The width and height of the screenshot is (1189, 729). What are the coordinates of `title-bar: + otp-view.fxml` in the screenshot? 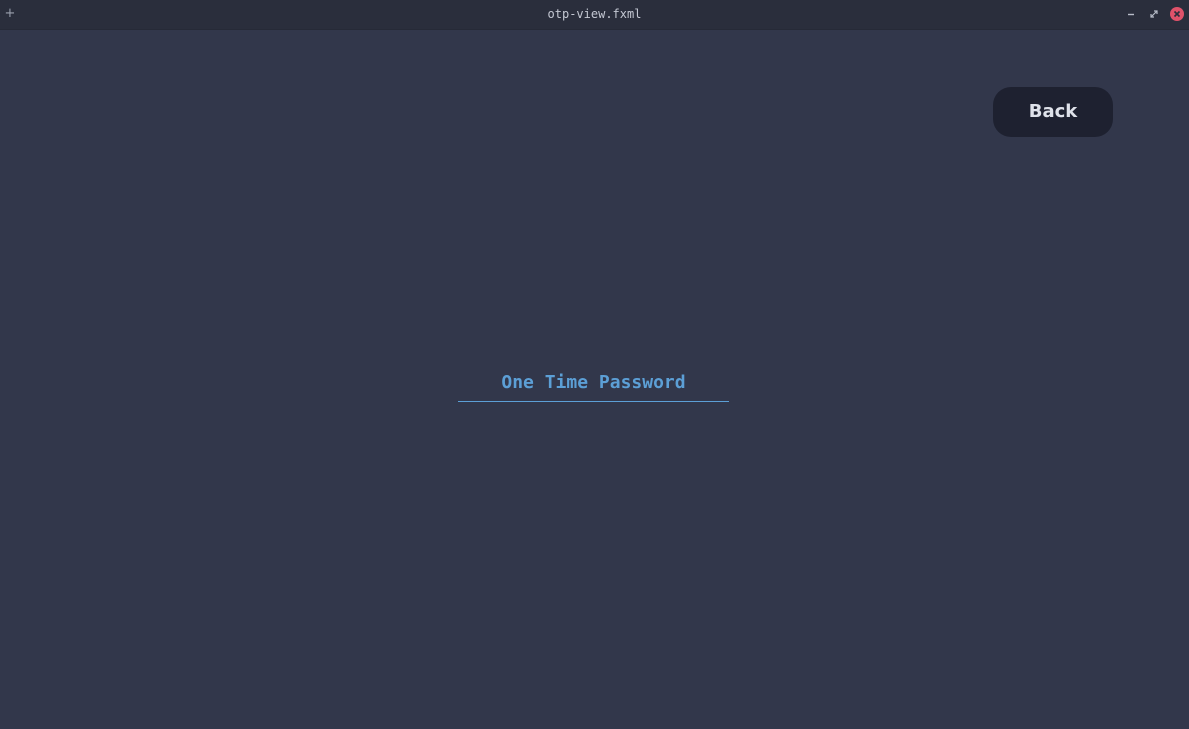 It's located at (594, 15).